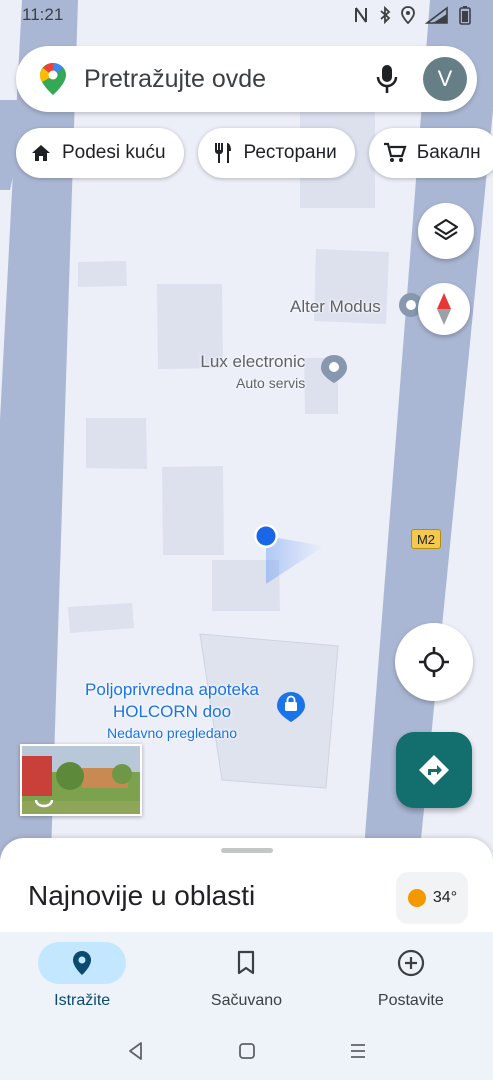 Image resolution: width=493 pixels, height=1080 pixels. I want to click on category-chips: Podesi kuću Ресторани Бакалн, so click(254, 153).